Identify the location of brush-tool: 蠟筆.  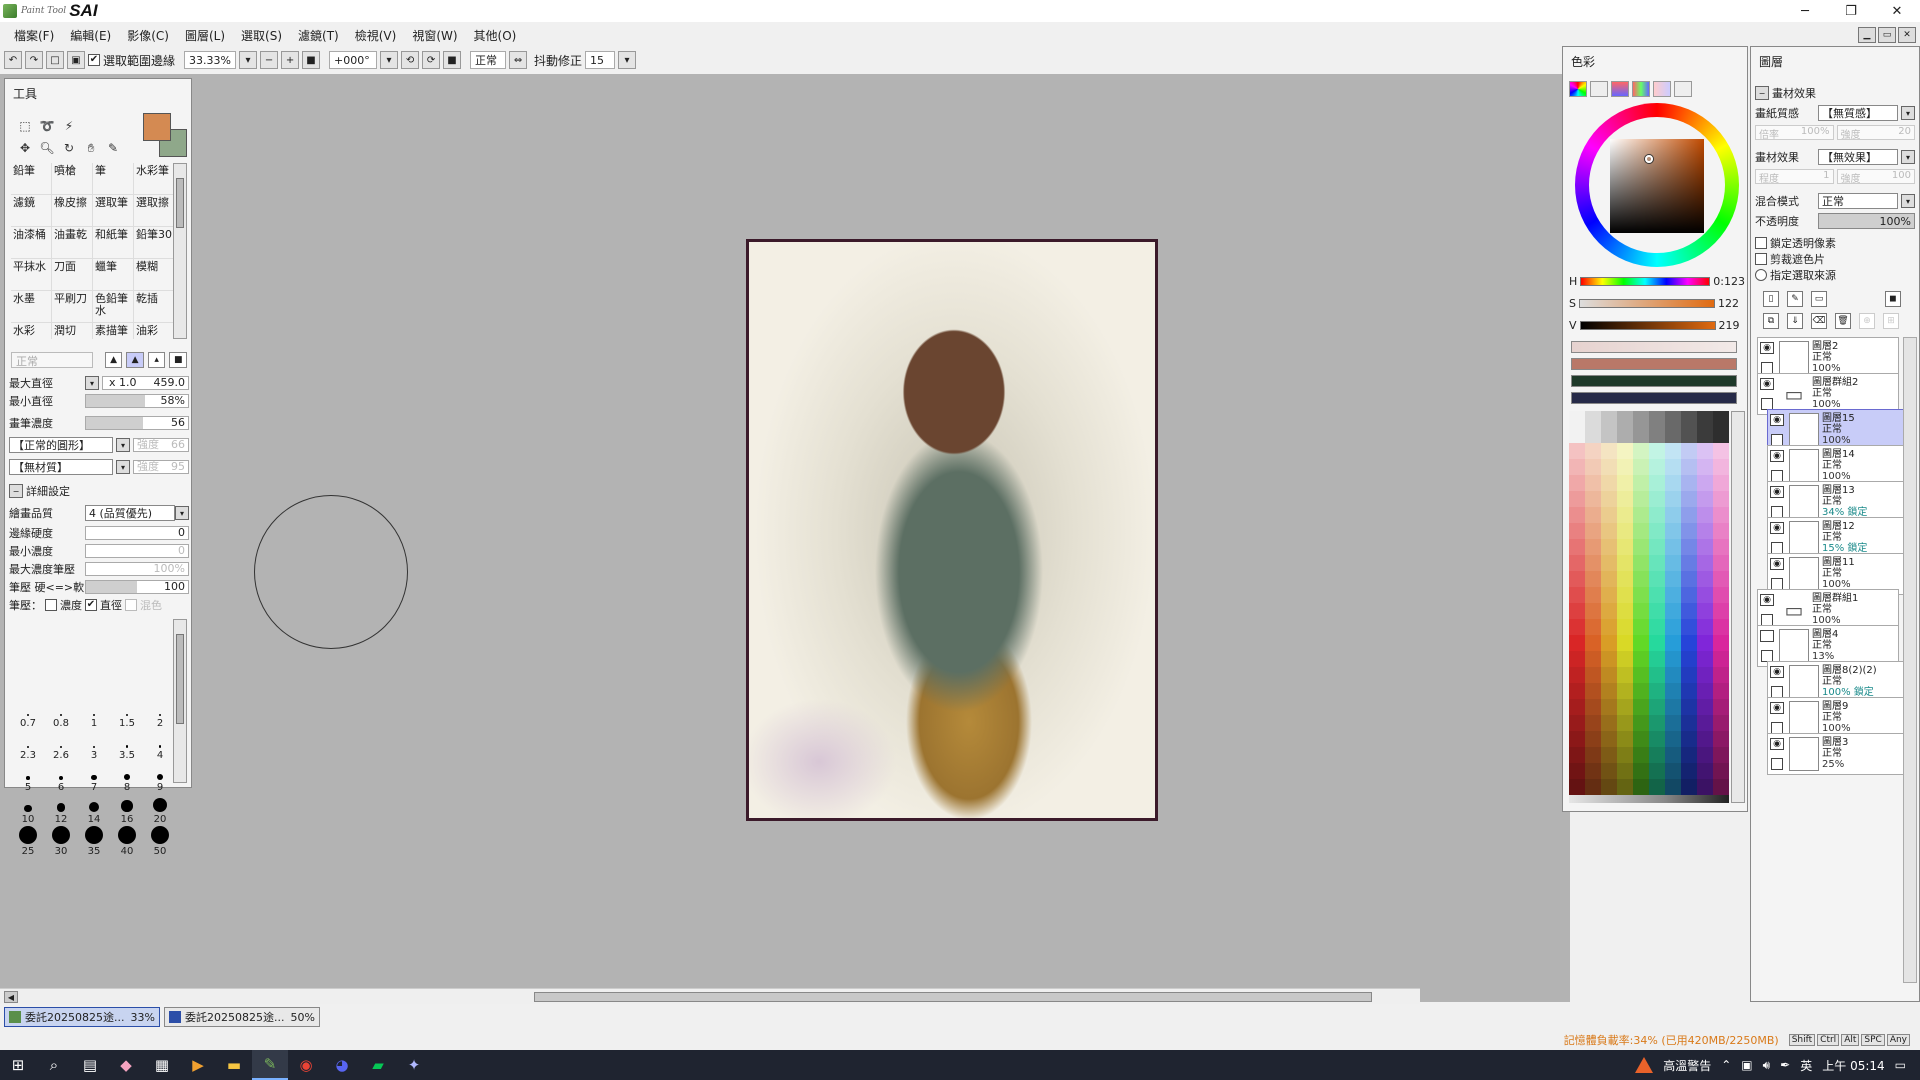
(113, 275).